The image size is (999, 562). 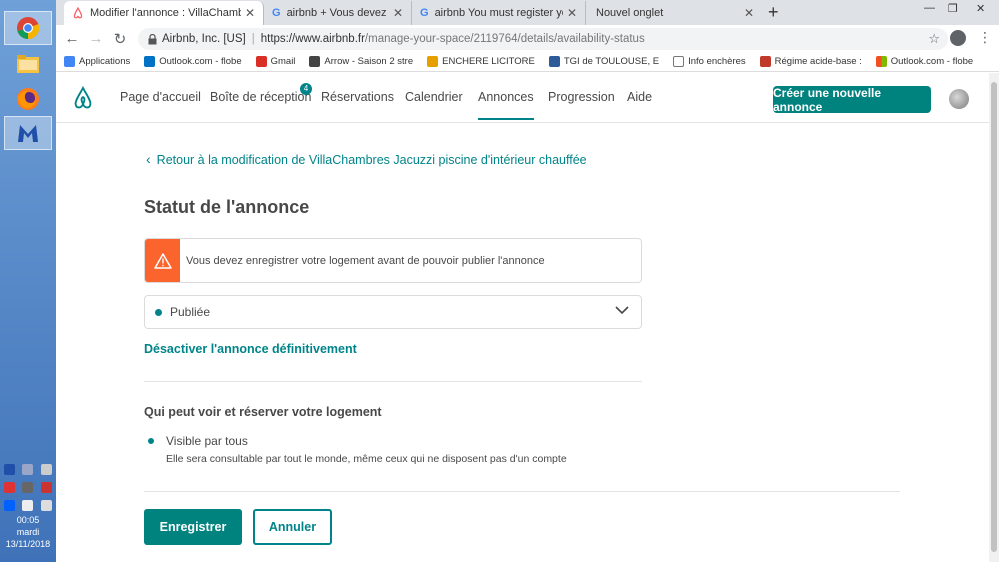 What do you see at coordinates (28, 28) in the screenshot?
I see `chrome-taskbar-icon` at bounding box center [28, 28].